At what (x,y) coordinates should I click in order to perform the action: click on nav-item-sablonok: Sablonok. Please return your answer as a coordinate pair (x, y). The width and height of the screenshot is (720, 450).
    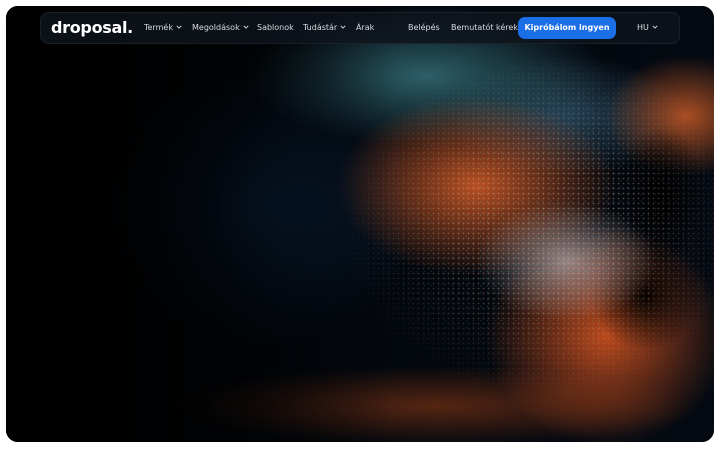
    Looking at the image, I should click on (275, 28).